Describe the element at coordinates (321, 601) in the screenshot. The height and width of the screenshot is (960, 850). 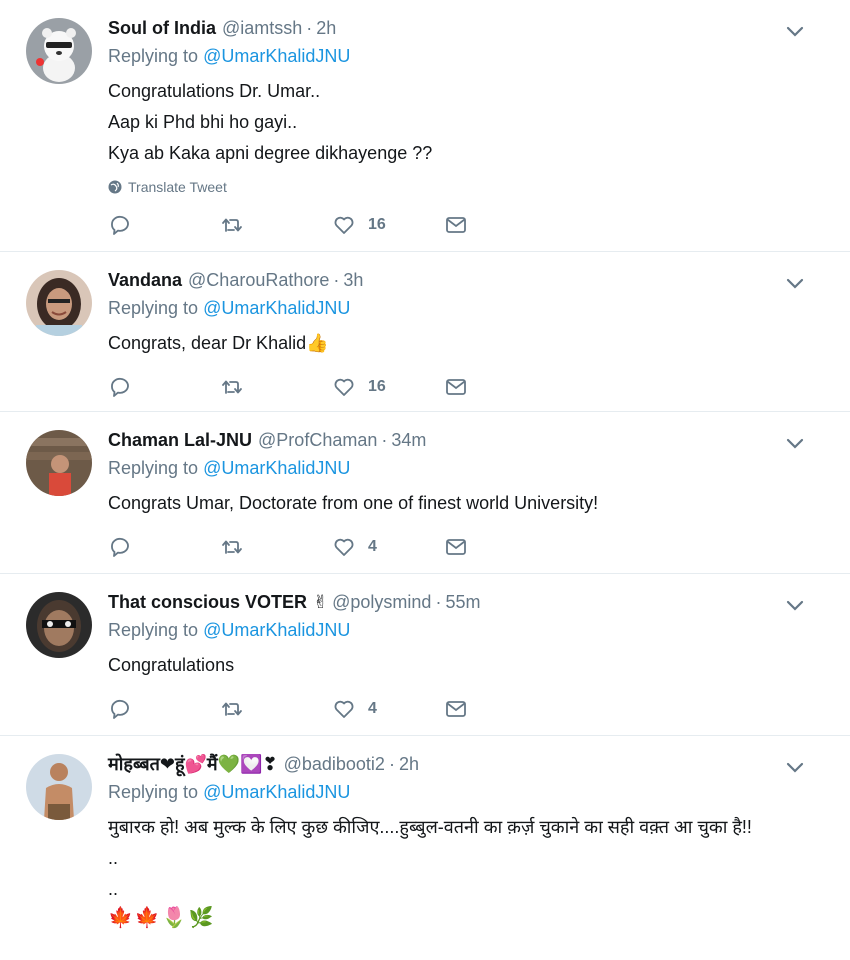
I see `victory-hand-icon: ✌` at that location.